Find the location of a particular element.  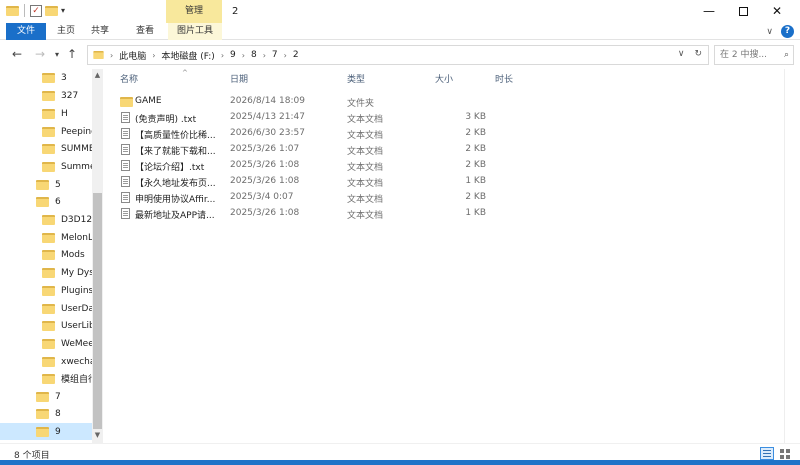

address-dropdown-button: ∨ is located at coordinates (681, 54).